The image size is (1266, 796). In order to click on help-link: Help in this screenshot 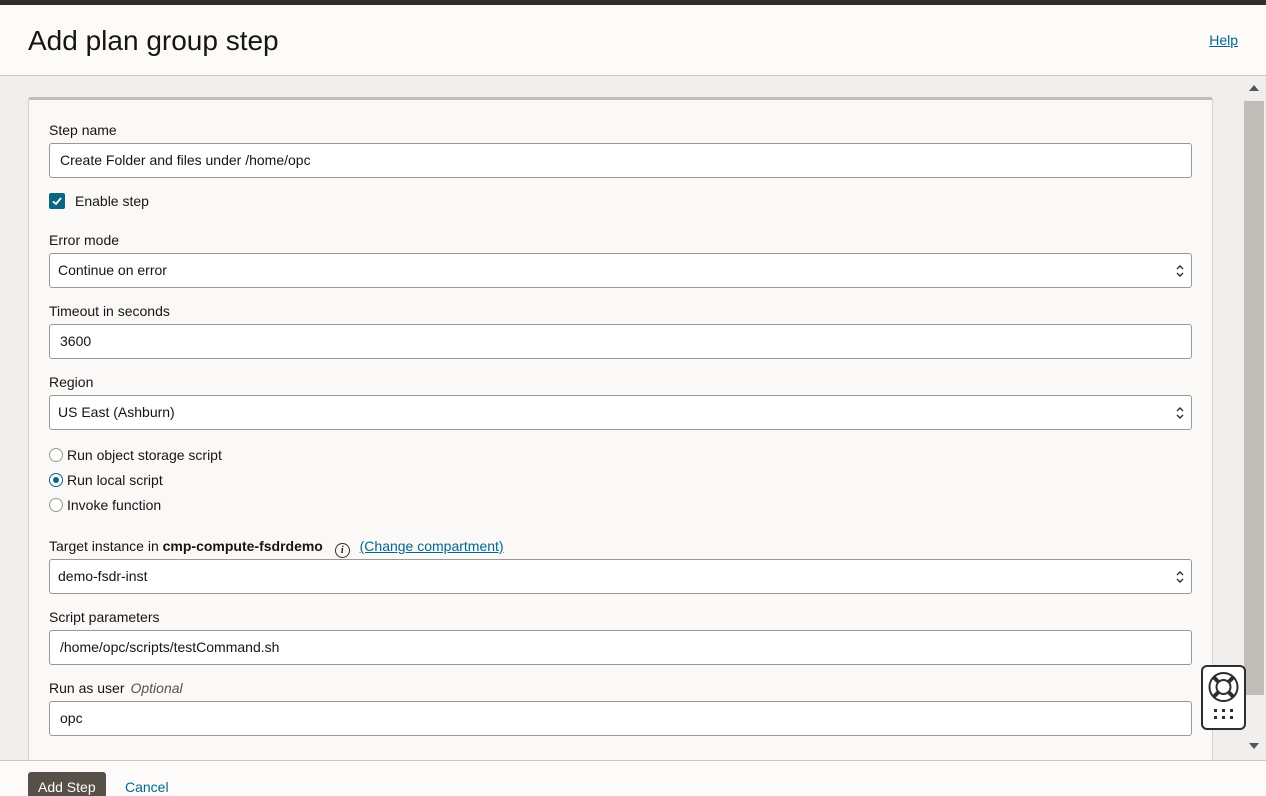, I will do `click(1223, 40)`.